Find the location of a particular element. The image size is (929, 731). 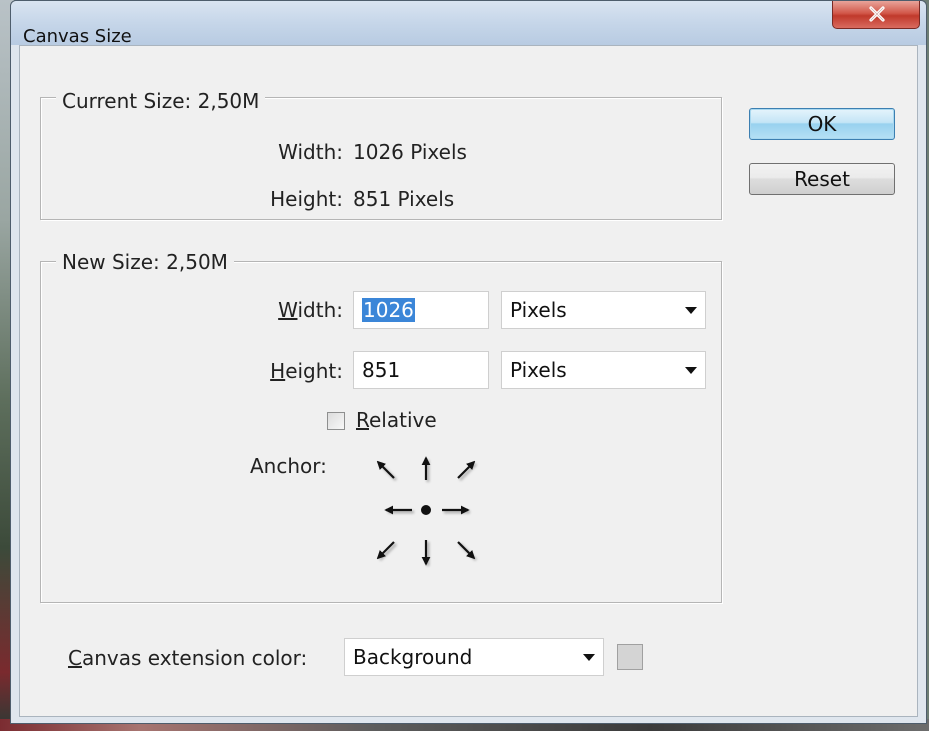

current-width-label: Width: is located at coordinates (310, 152).